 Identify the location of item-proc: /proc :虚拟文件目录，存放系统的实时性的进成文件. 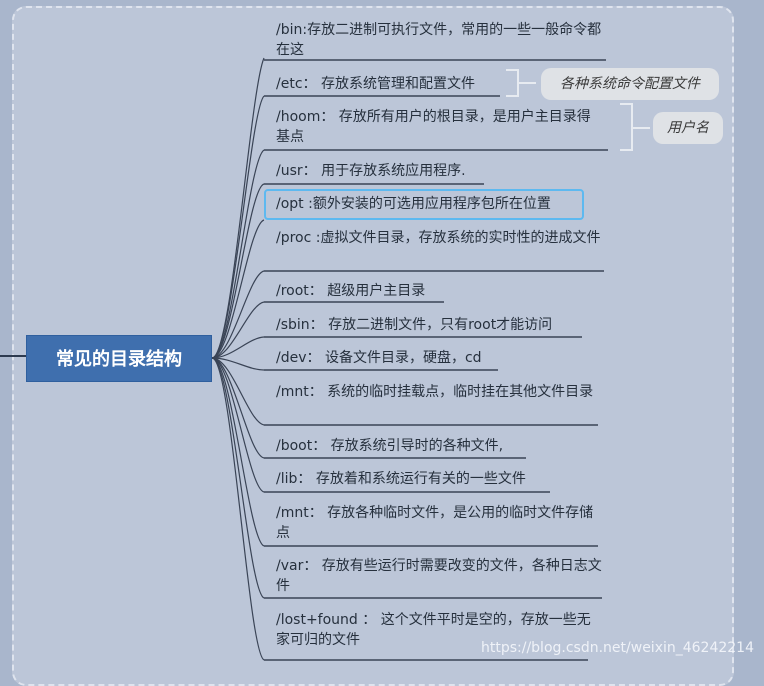
(439, 238).